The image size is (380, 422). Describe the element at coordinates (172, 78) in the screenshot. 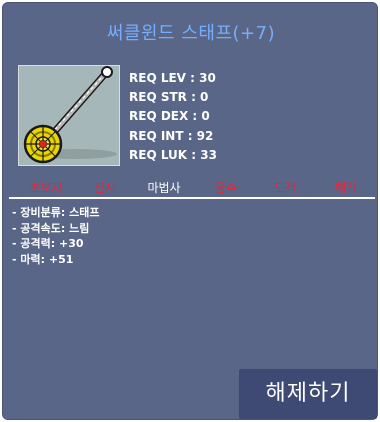

I see `req-level: REQ LEV : 30` at that location.